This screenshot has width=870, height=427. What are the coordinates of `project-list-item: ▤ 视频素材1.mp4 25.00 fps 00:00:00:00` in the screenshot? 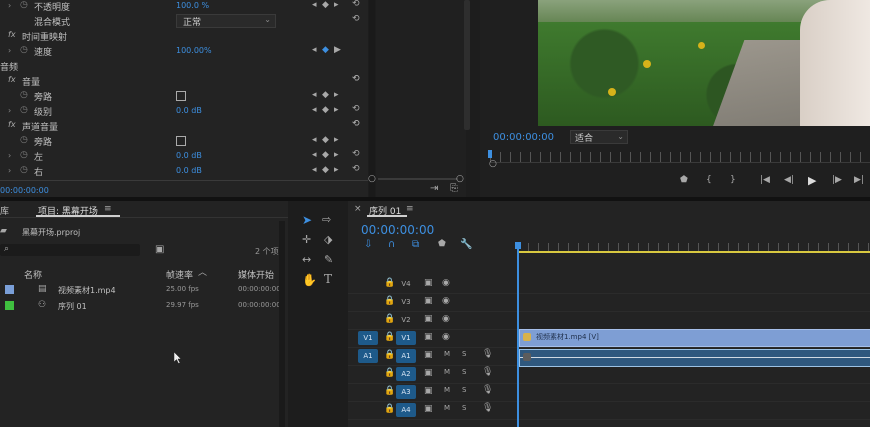 It's located at (140, 290).